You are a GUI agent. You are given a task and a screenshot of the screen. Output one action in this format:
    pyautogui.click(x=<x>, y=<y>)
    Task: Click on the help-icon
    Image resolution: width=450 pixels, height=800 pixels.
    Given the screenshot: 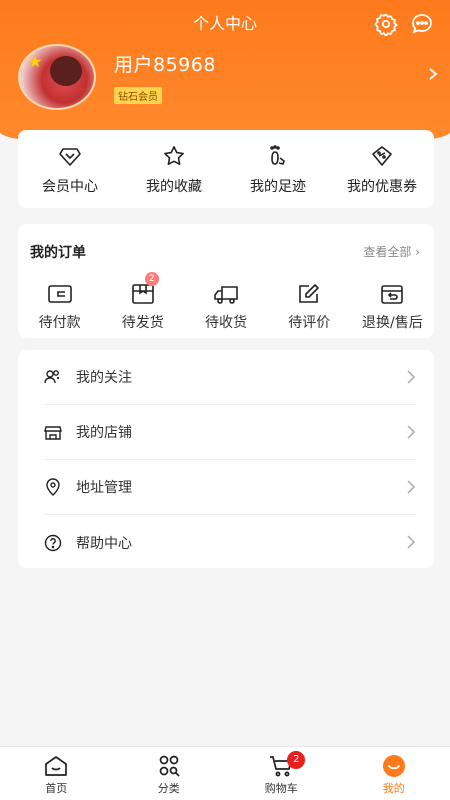 What is the action you would take?
    pyautogui.click(x=53, y=542)
    